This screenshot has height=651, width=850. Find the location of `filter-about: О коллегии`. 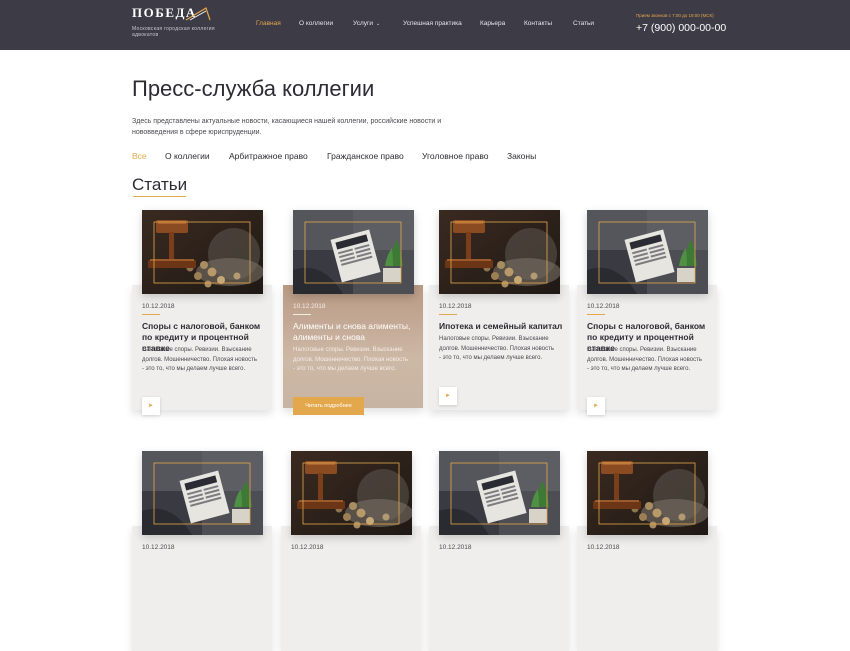

filter-about: О коллегии is located at coordinates (187, 156).